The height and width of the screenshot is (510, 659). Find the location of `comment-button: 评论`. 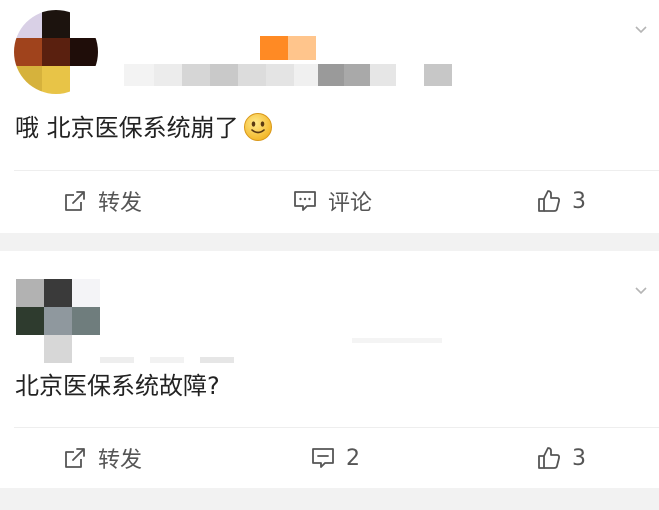

comment-button: 评论 is located at coordinates (332, 201).